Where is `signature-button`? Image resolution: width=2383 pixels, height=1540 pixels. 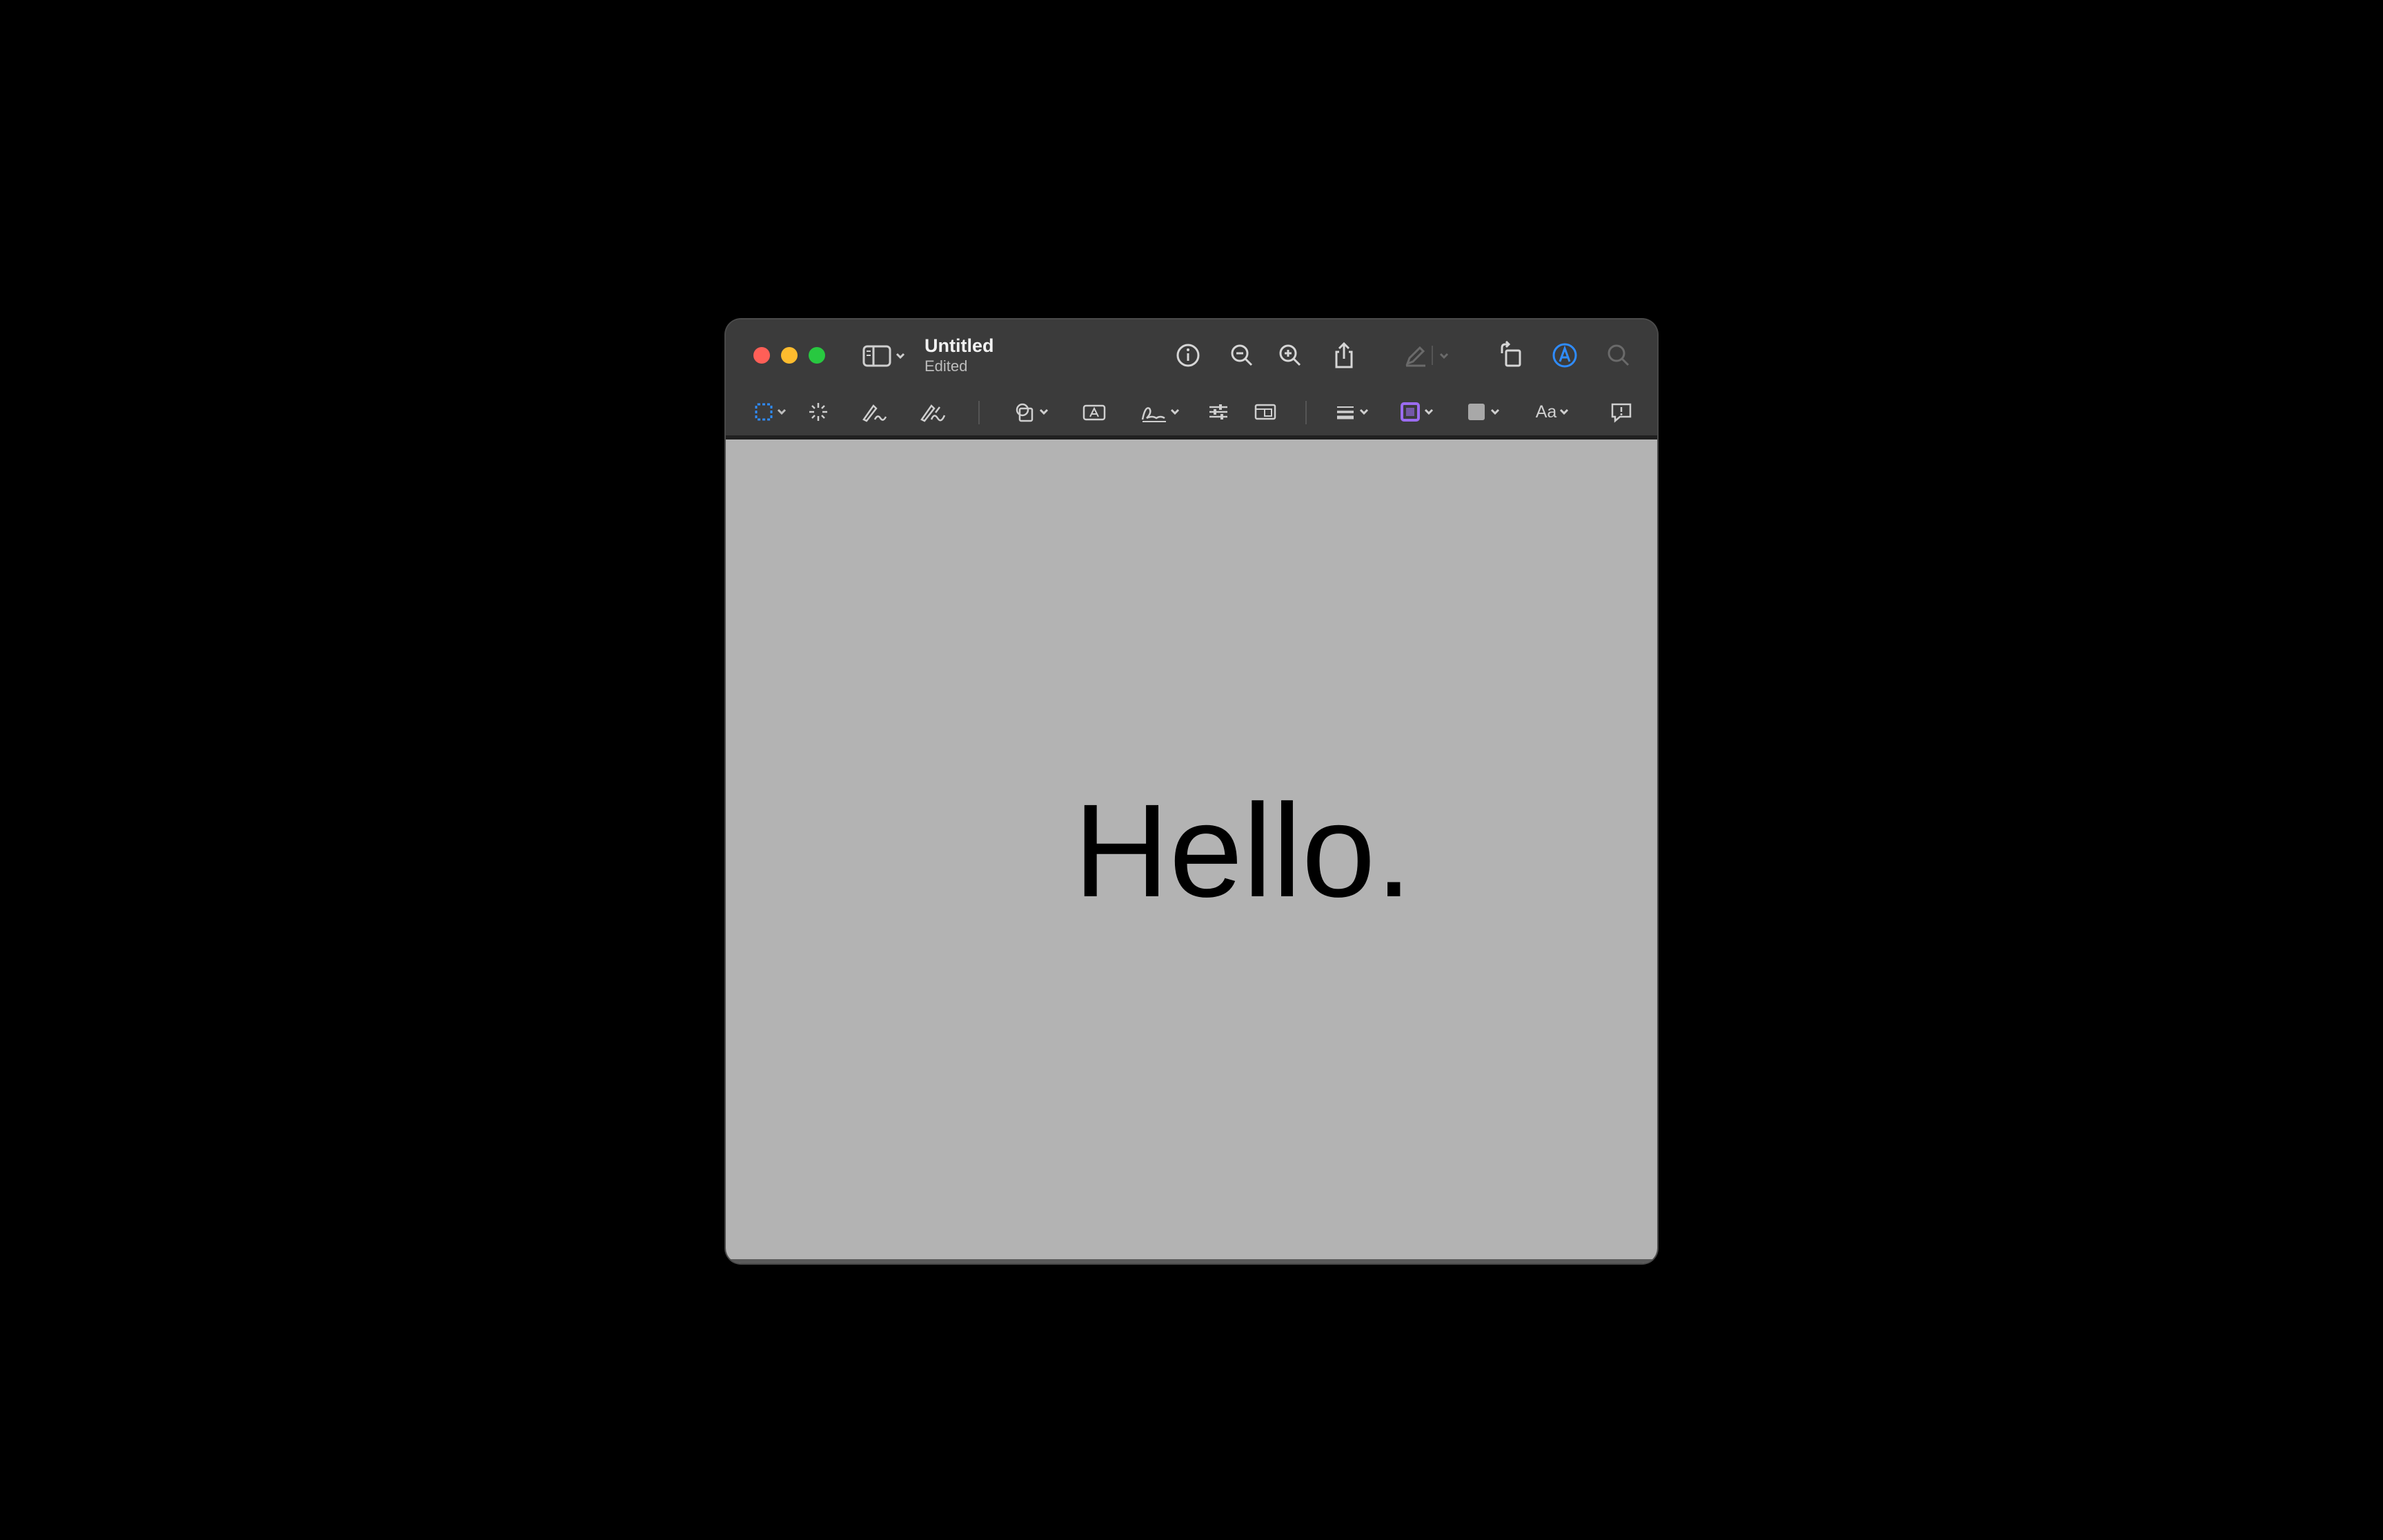
signature-button is located at coordinates (1162, 411).